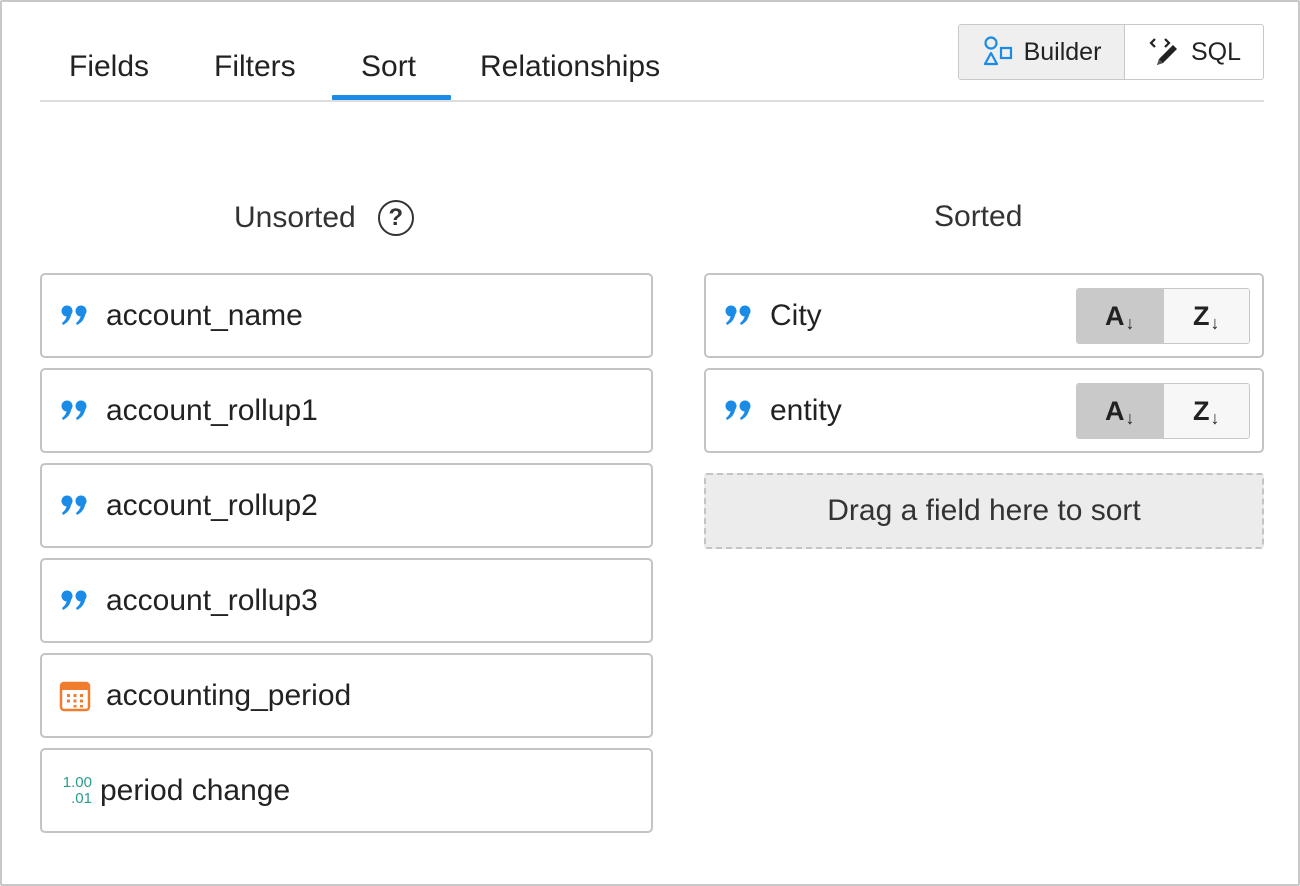 The height and width of the screenshot is (886, 1300). I want to click on code-pencil-icon, so click(1163, 51).